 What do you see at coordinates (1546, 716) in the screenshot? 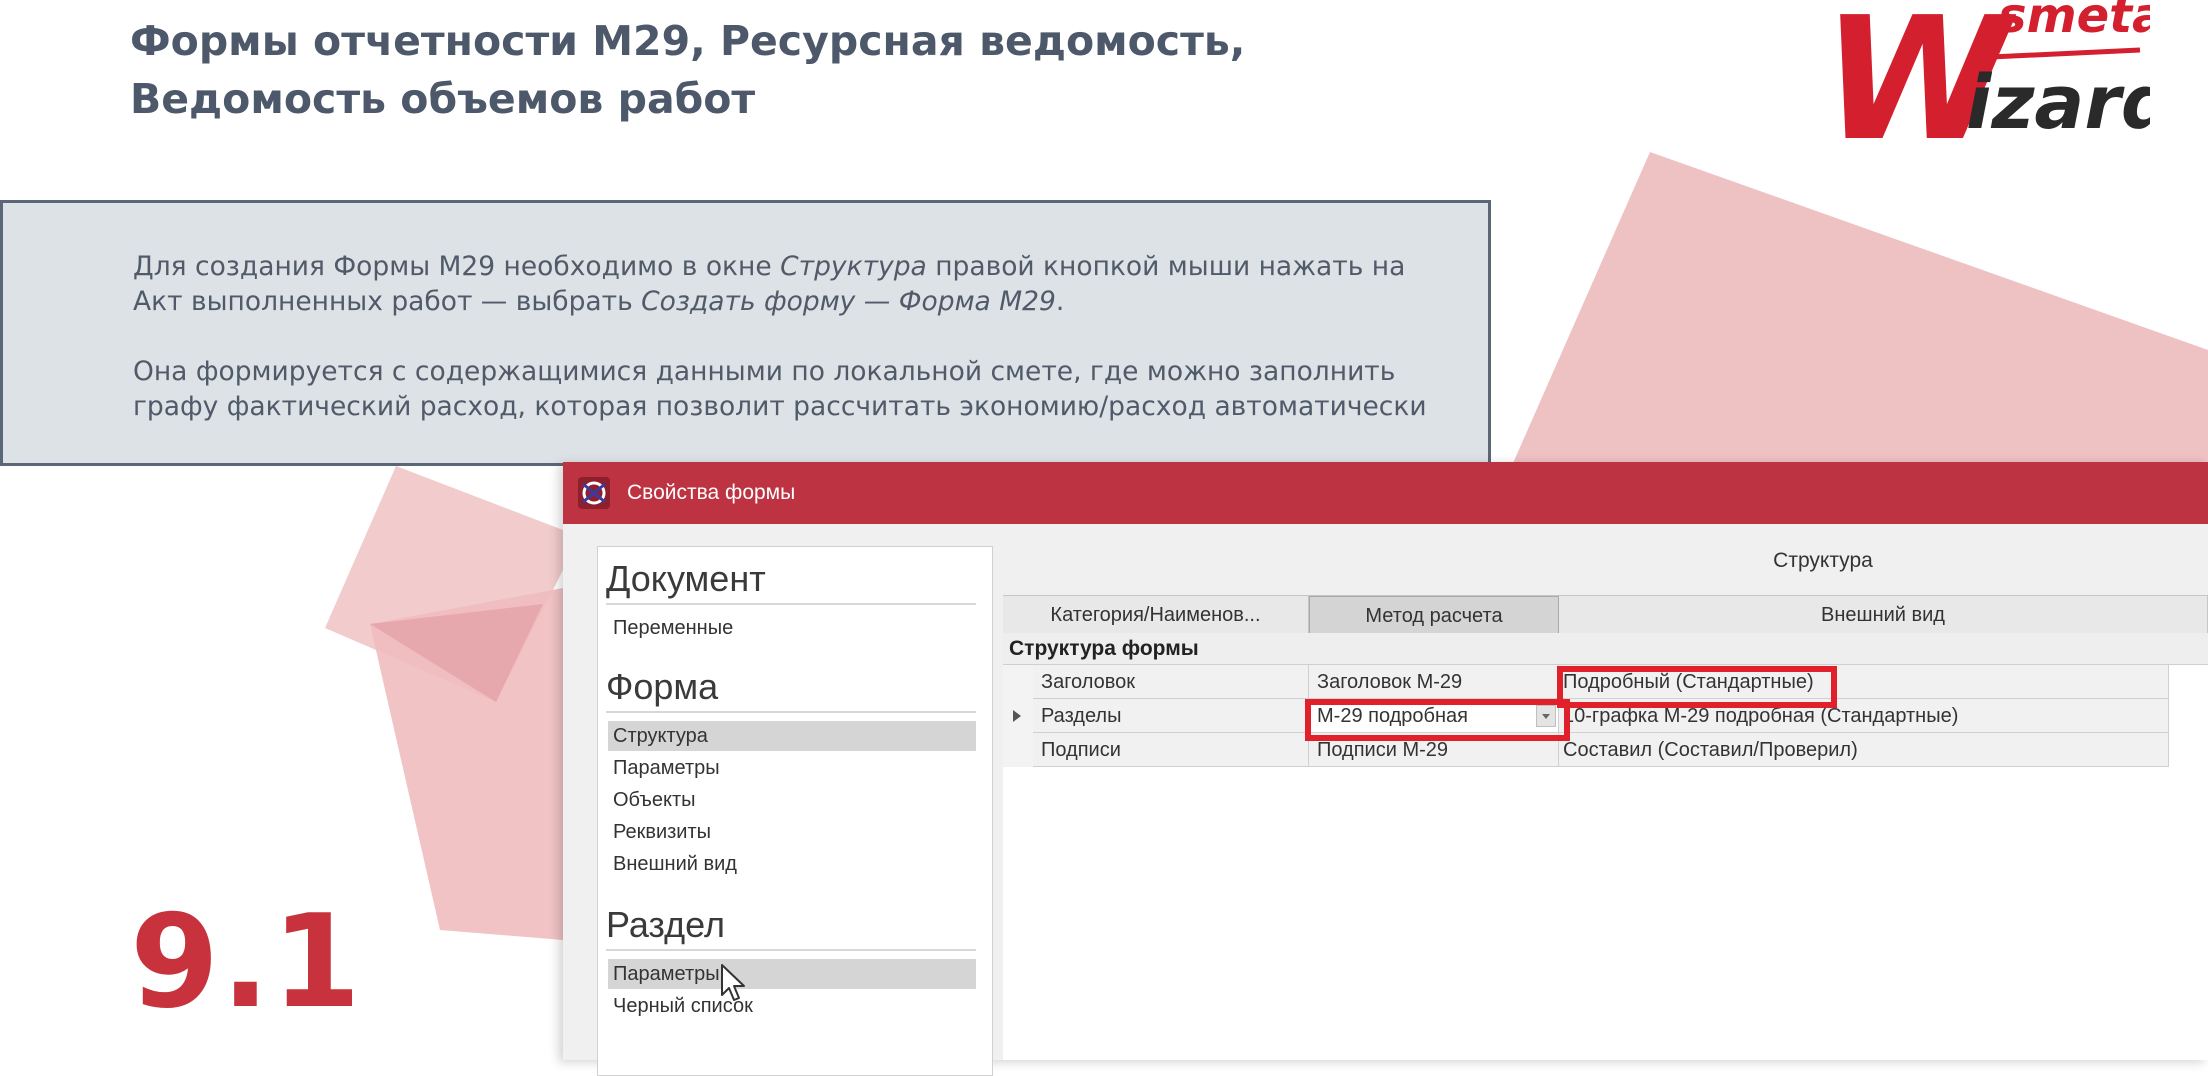
I see `dropdown-arrow-icon` at bounding box center [1546, 716].